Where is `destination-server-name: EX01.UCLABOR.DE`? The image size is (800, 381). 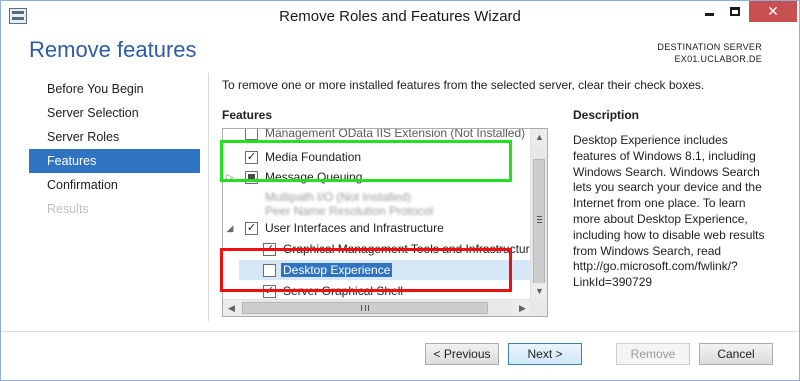 destination-server-name: EX01.UCLABOR.DE is located at coordinates (718, 59).